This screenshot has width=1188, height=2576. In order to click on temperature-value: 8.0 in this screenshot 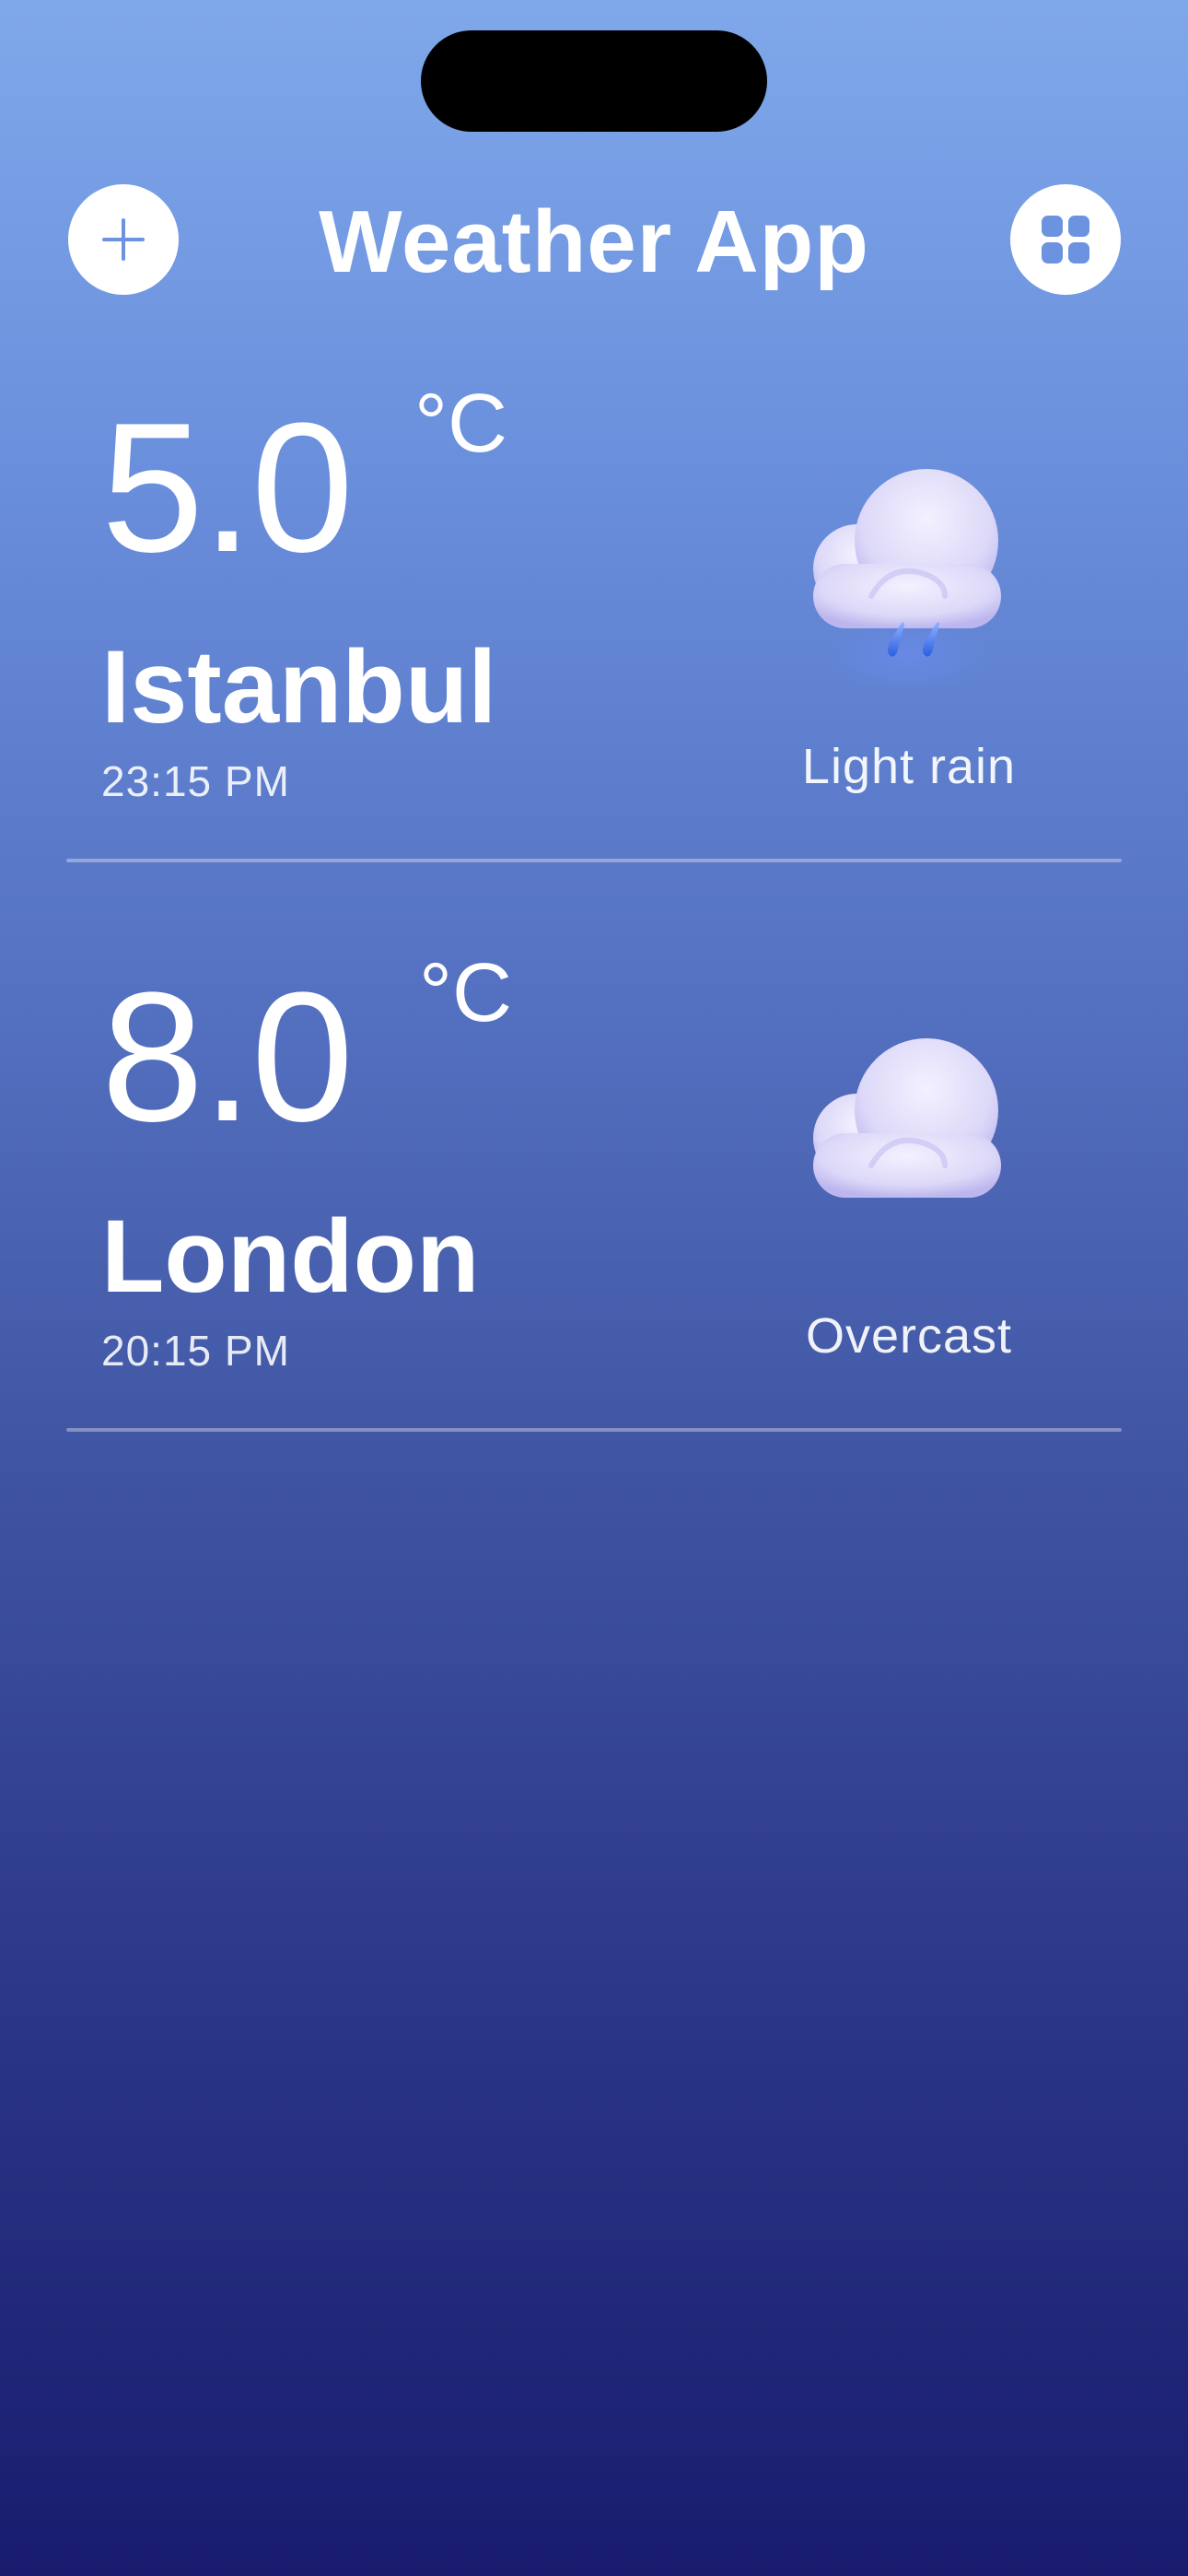, I will do `click(227, 1057)`.